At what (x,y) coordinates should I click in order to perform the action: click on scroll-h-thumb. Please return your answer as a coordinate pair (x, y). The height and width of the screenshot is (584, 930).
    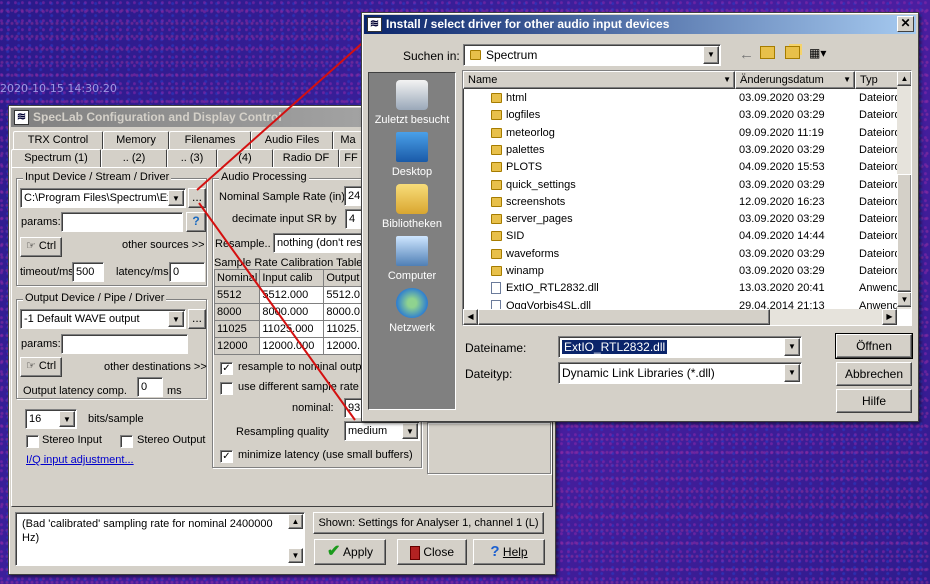
    Looking at the image, I should click on (624, 317).